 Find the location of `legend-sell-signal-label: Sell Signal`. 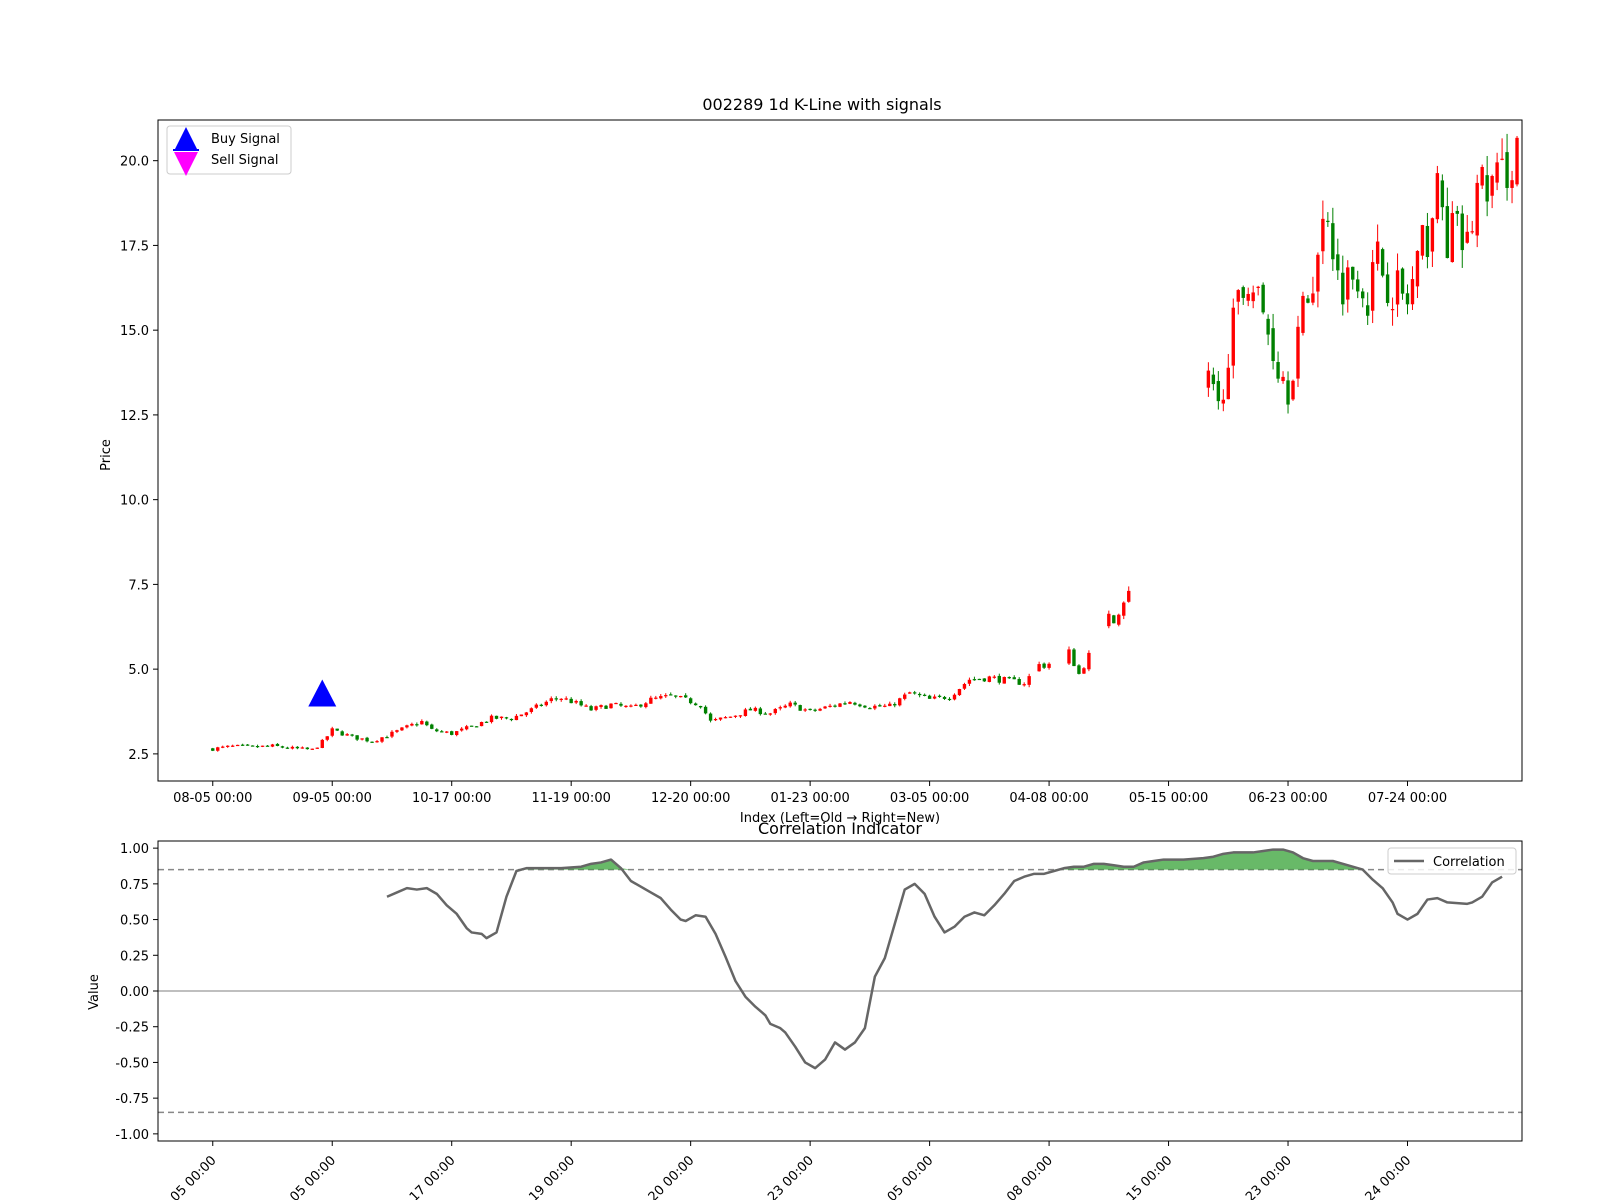

legend-sell-signal-label: Sell Signal is located at coordinates (245, 160).